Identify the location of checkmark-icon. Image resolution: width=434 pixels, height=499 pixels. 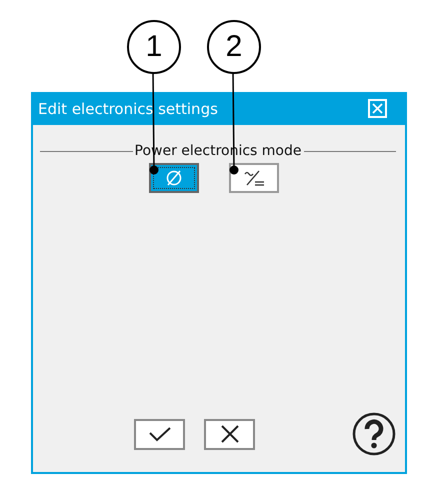
(160, 434).